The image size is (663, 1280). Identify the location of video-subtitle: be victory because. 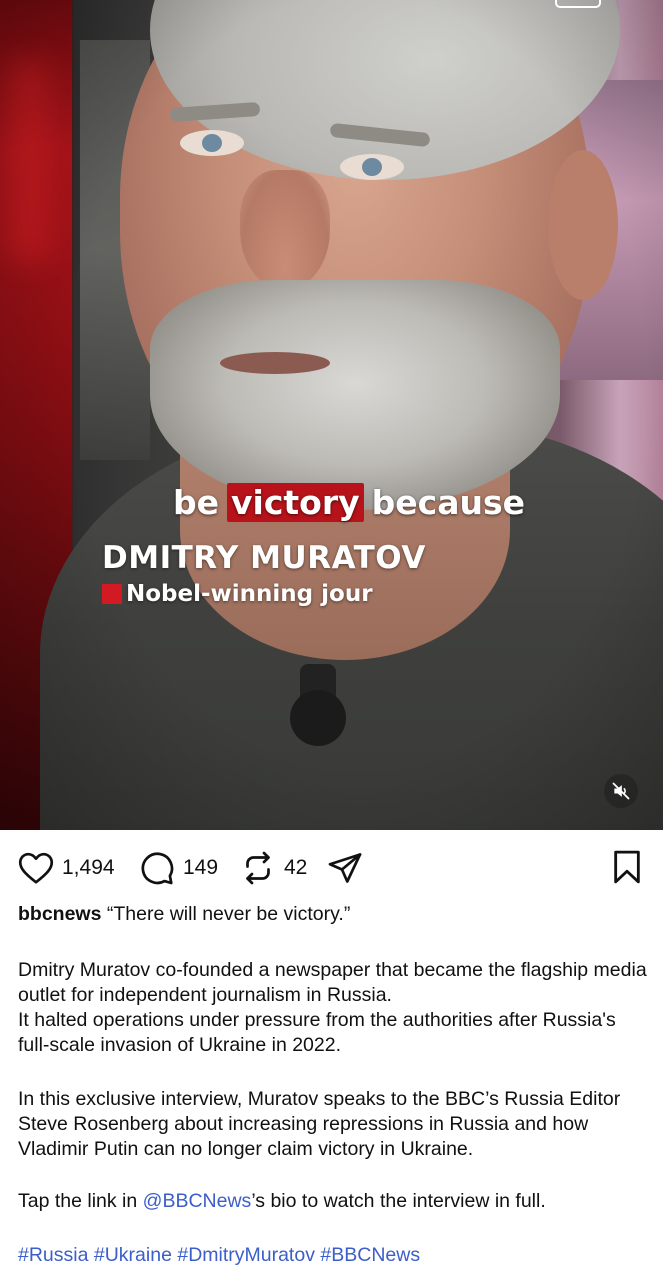
(349, 502).